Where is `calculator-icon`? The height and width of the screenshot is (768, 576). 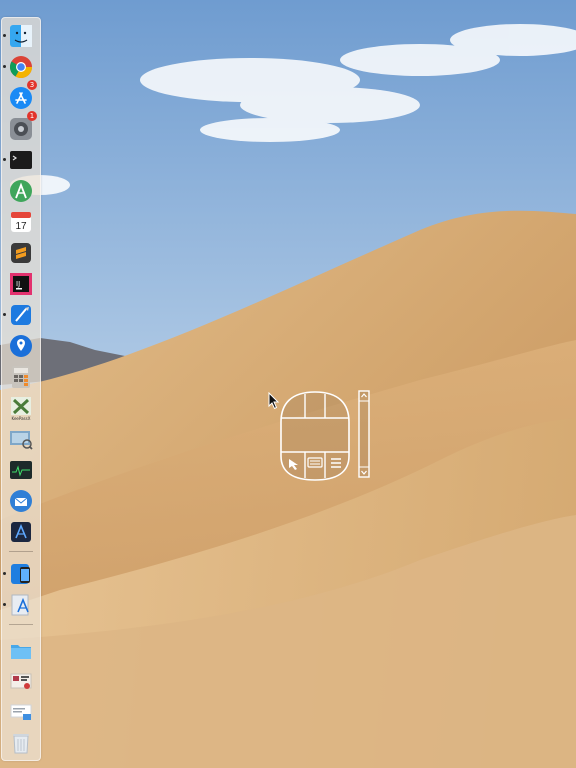 calculator-icon is located at coordinates (21, 377).